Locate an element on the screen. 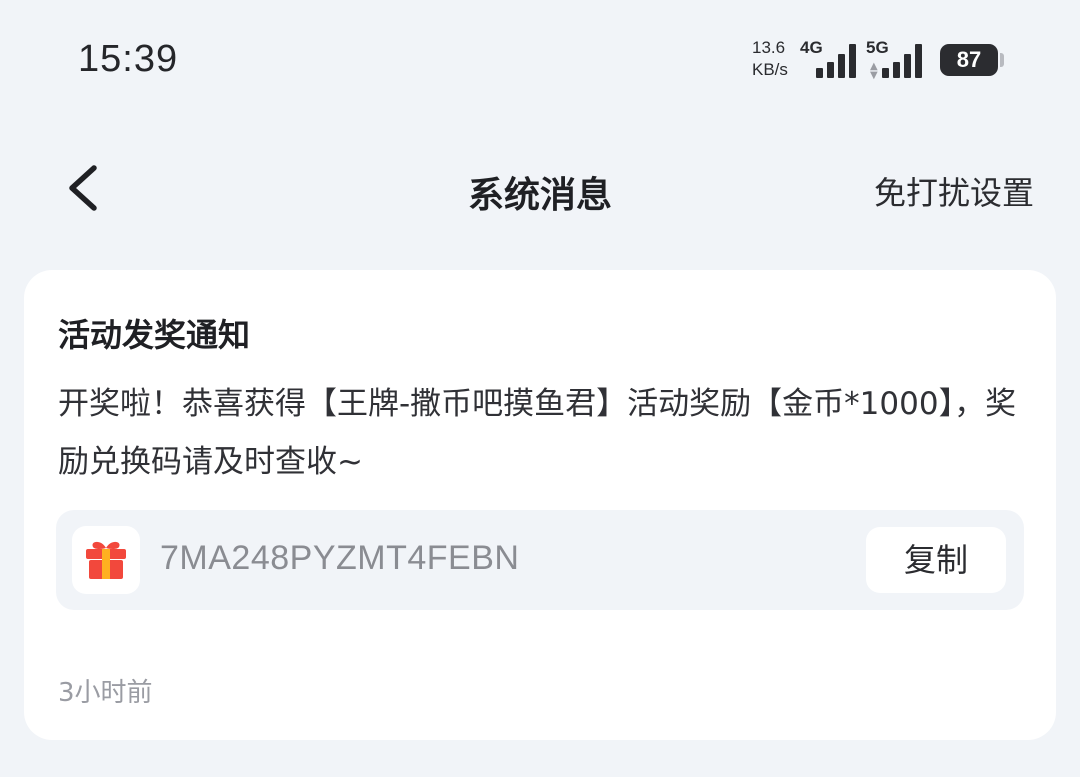 The width and height of the screenshot is (1080, 777). battery-icon: 87 is located at coordinates (969, 60).